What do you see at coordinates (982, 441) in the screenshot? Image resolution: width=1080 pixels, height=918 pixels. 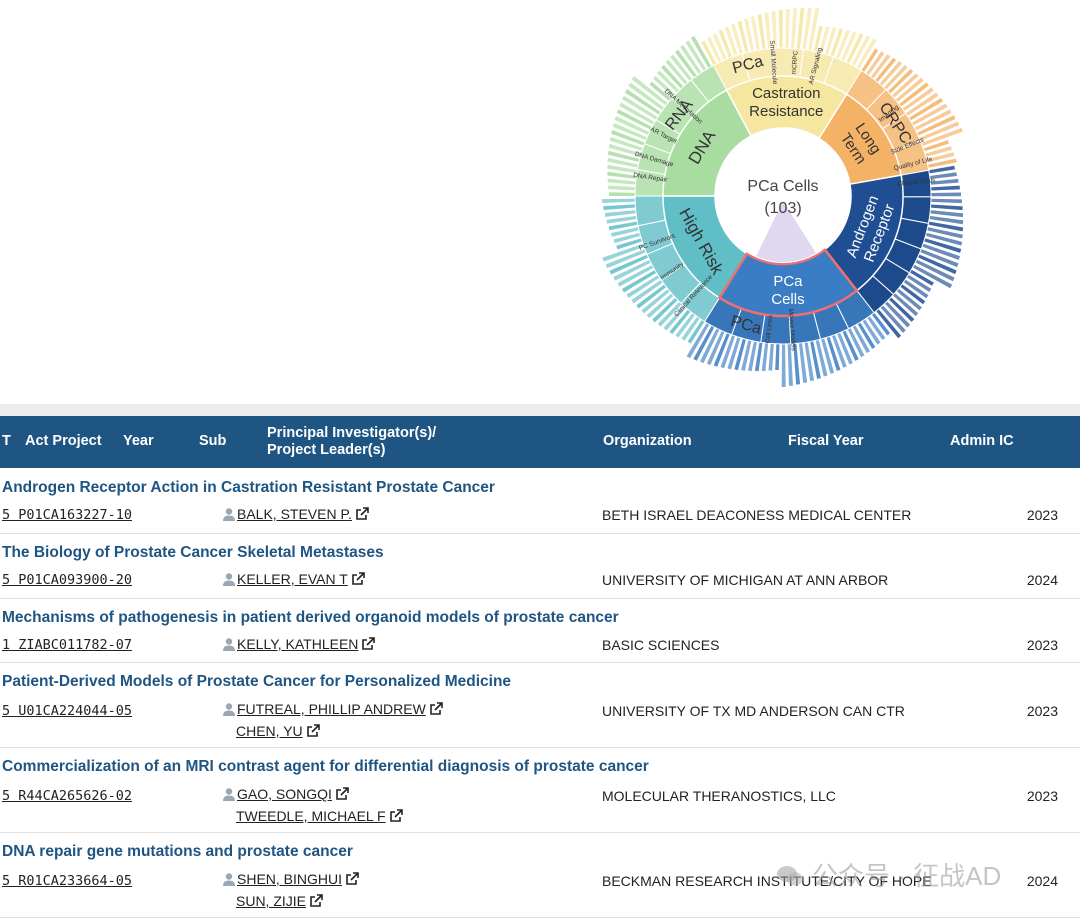 I see `col-header-admin-ic: Admin IC` at bounding box center [982, 441].